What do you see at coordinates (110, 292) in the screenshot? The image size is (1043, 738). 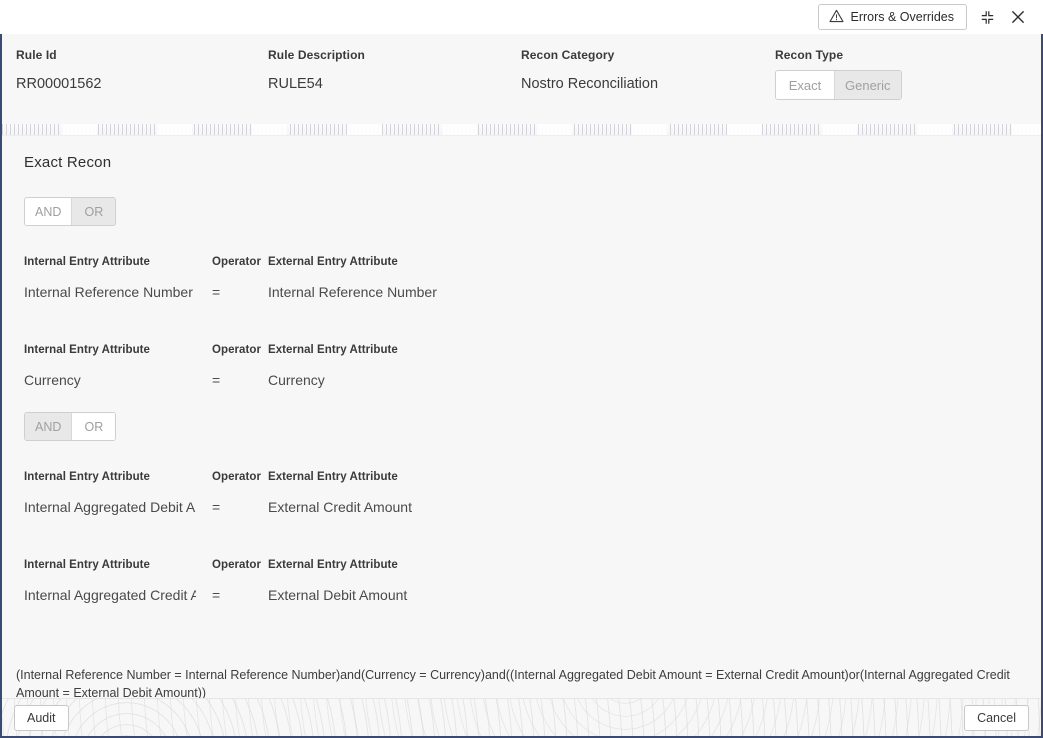 I see `internal-attribute-value: Internal Reference Number` at bounding box center [110, 292].